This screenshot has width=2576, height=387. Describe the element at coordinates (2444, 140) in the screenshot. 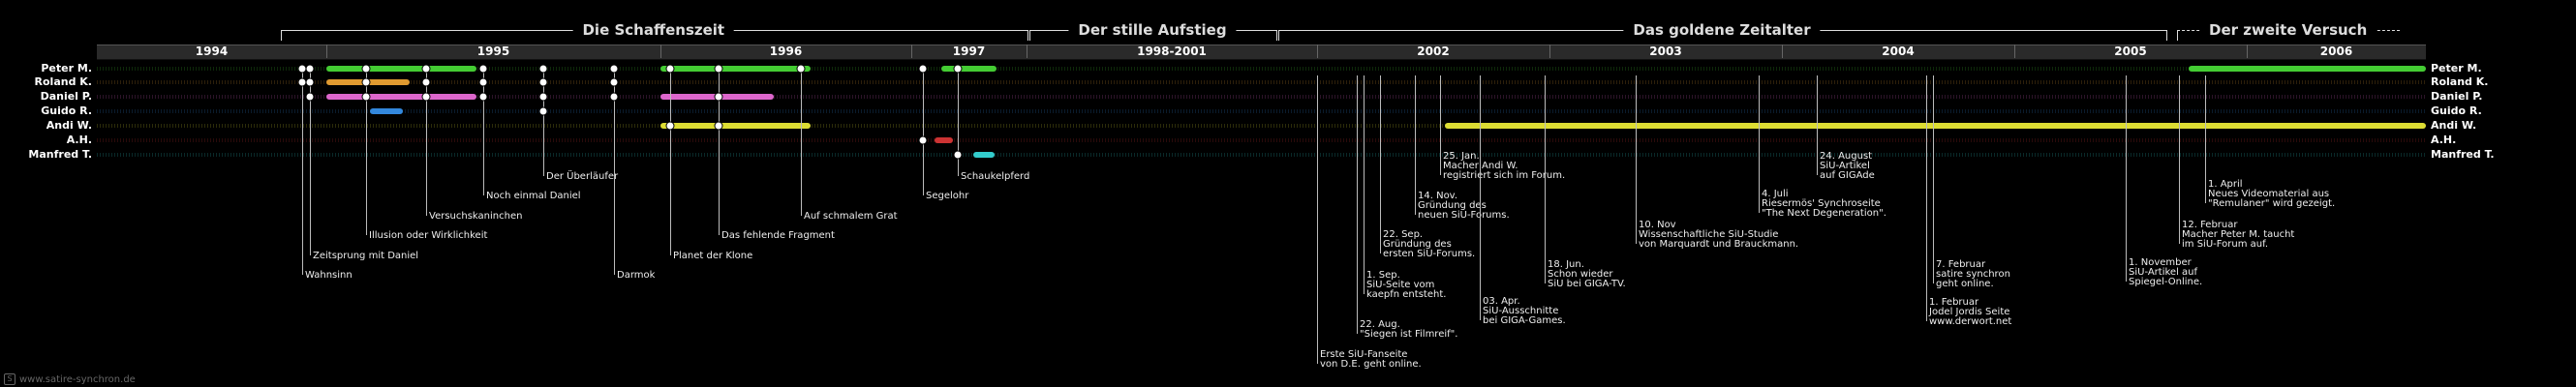

I see `person-label-right: A.H.` at that location.